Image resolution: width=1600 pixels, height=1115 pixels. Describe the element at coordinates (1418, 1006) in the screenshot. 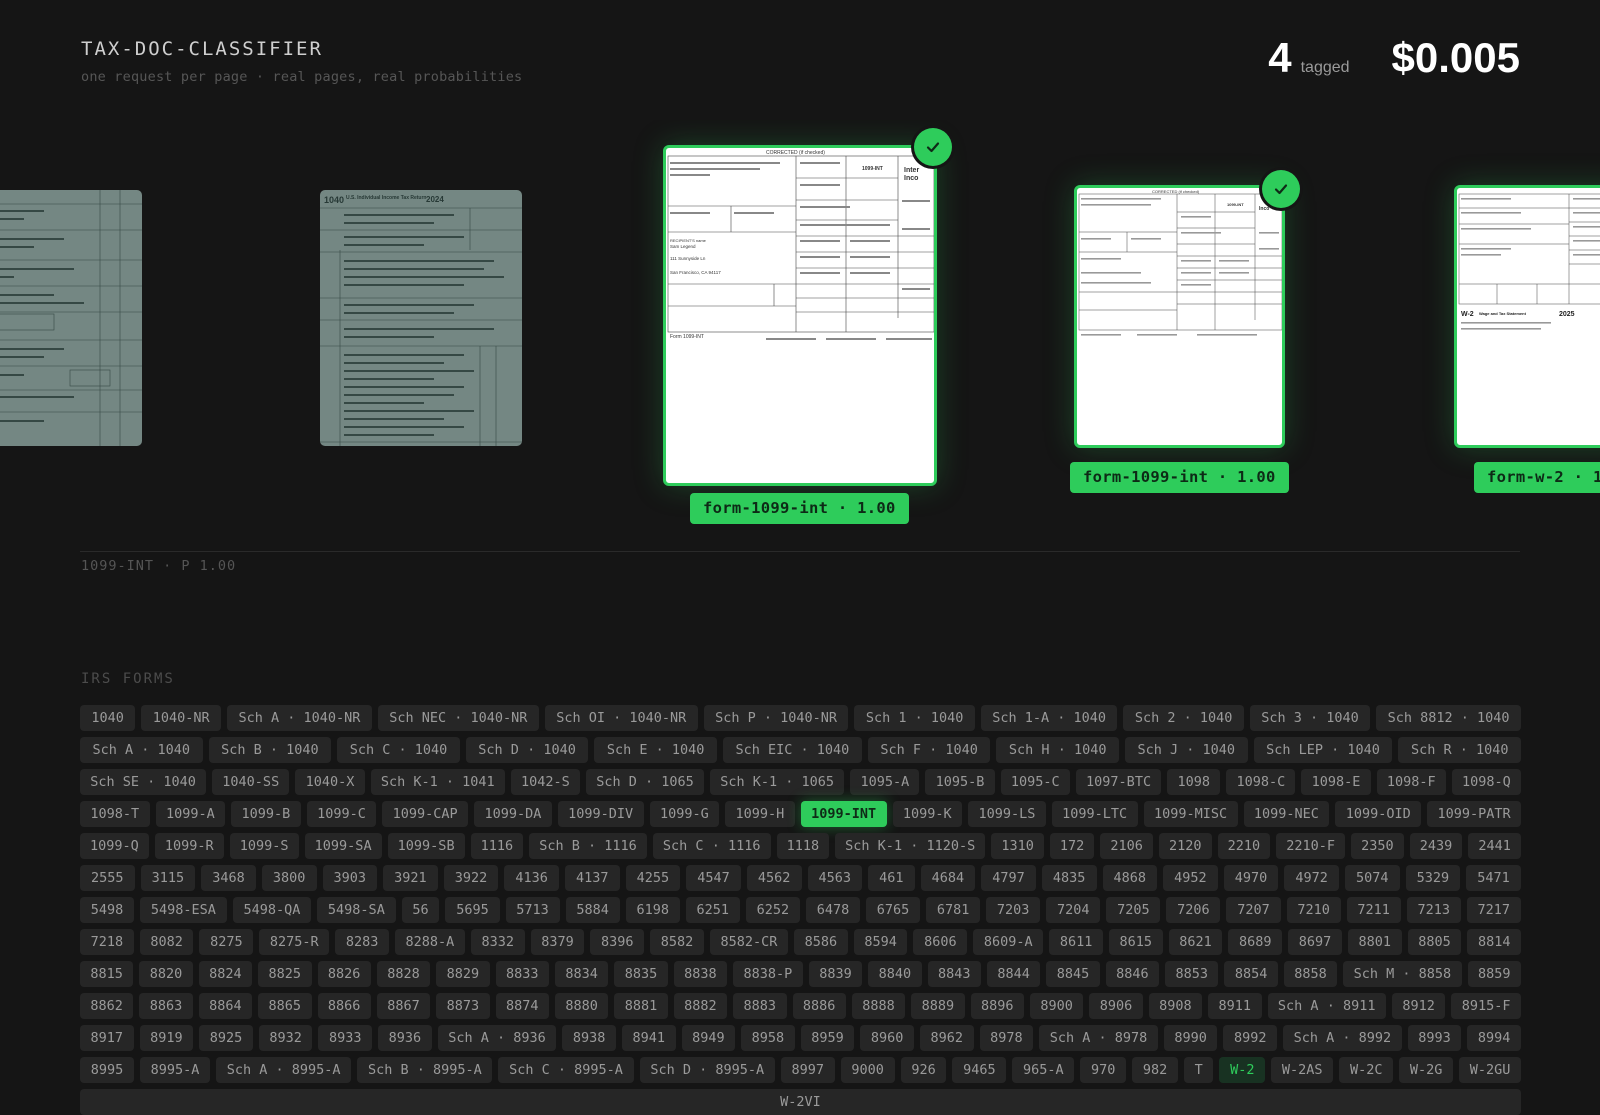

I see `form-chip: 8912` at that location.